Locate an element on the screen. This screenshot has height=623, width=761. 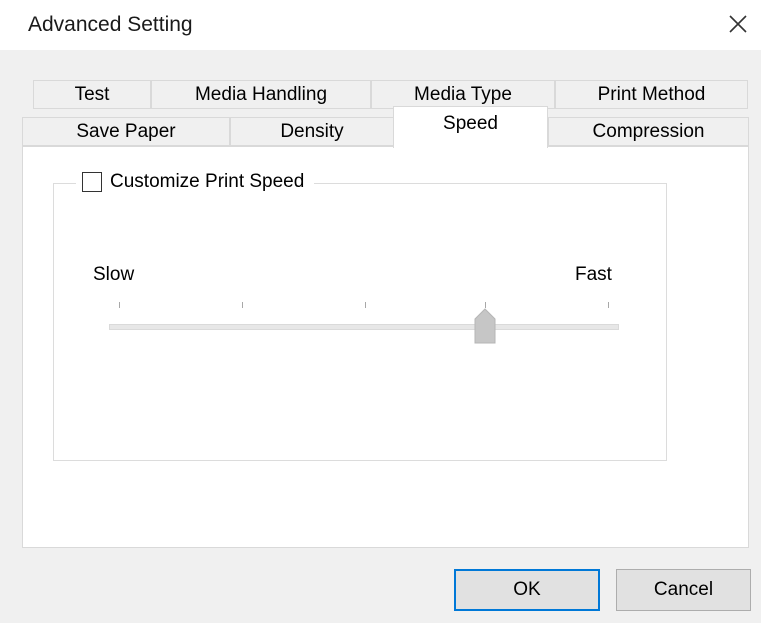
speed-slider-thumb is located at coordinates (485, 326).